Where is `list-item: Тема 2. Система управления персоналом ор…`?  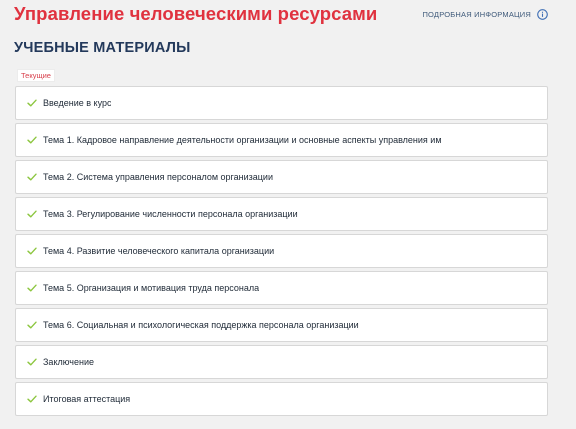 list-item: Тема 2. Система управления персоналом ор… is located at coordinates (281, 177).